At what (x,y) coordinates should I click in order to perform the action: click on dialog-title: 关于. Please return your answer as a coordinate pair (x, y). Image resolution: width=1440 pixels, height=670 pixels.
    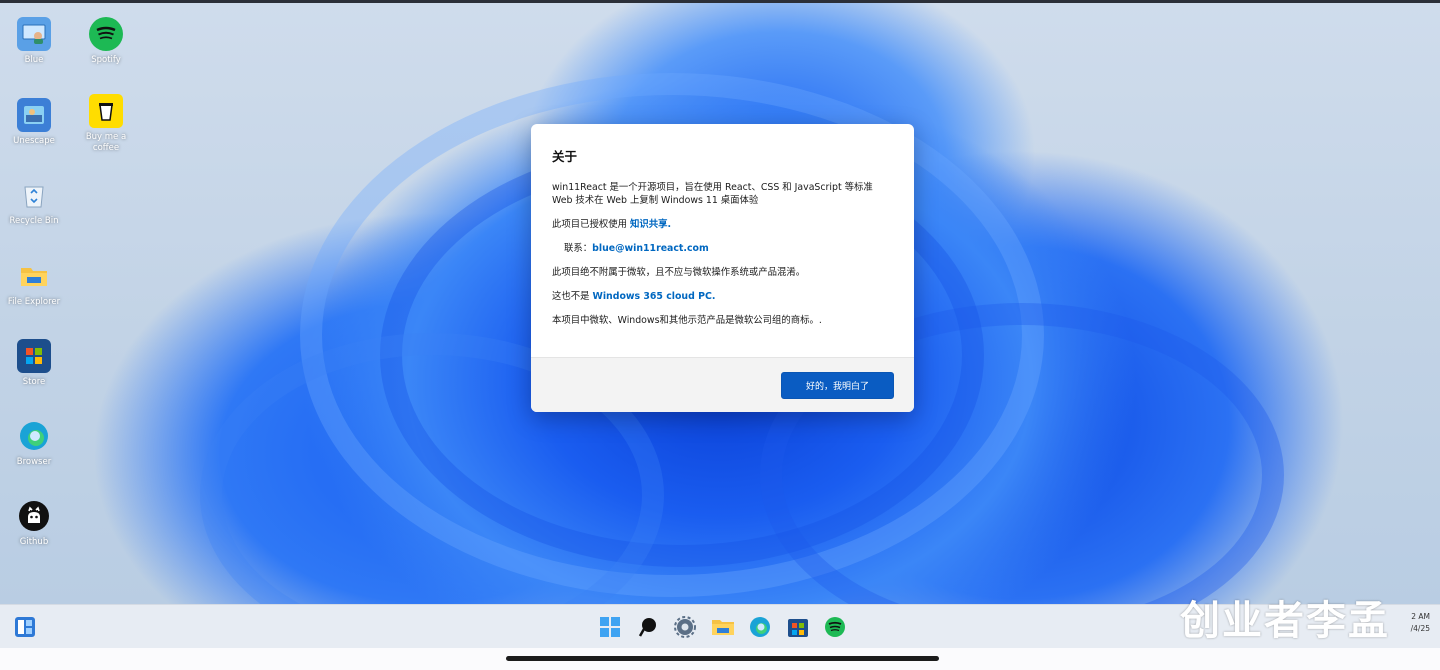
    Looking at the image, I should click on (565, 156).